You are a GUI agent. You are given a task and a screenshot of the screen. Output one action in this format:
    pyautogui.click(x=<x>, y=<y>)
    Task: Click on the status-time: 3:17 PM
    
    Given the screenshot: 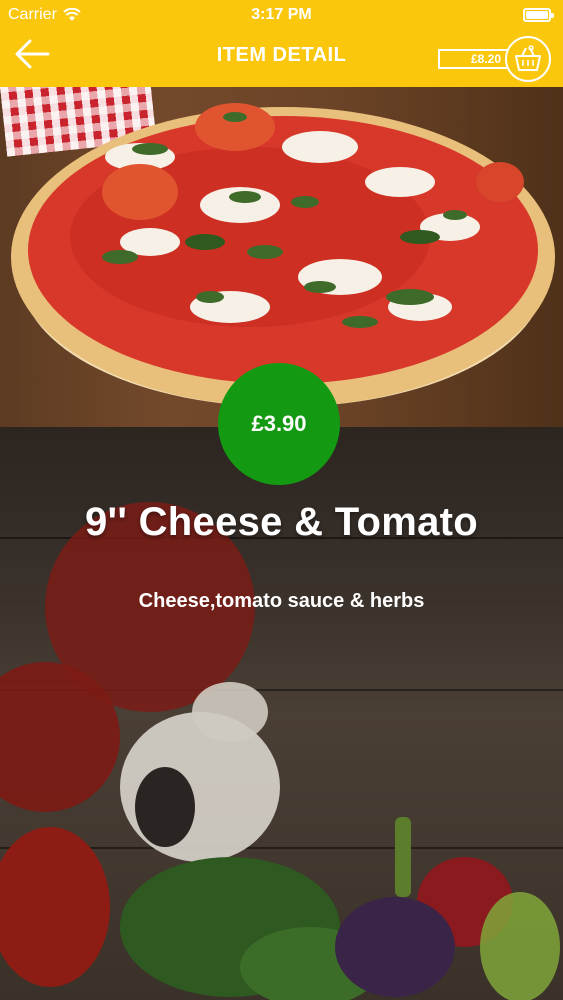 What is the action you would take?
    pyautogui.click(x=281, y=14)
    